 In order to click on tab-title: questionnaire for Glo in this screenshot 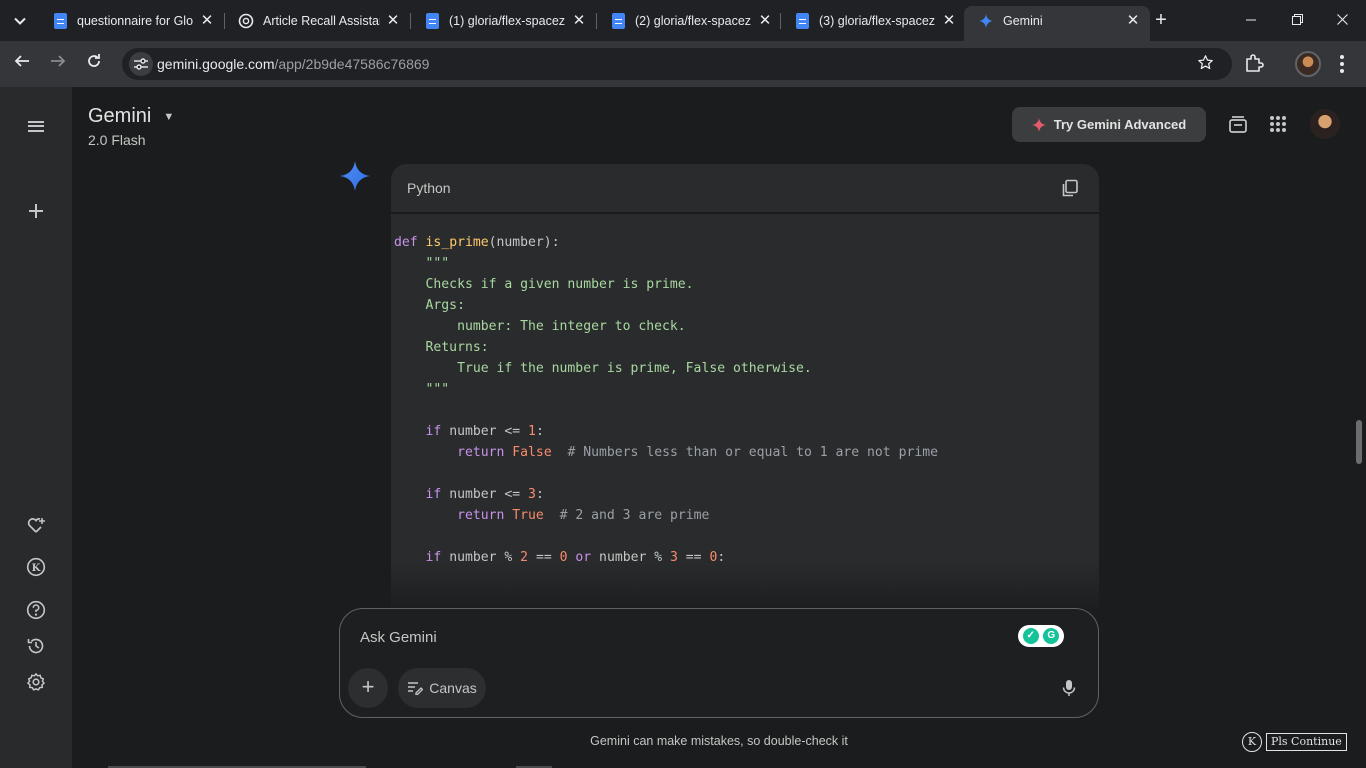, I will do `click(135, 20)`.